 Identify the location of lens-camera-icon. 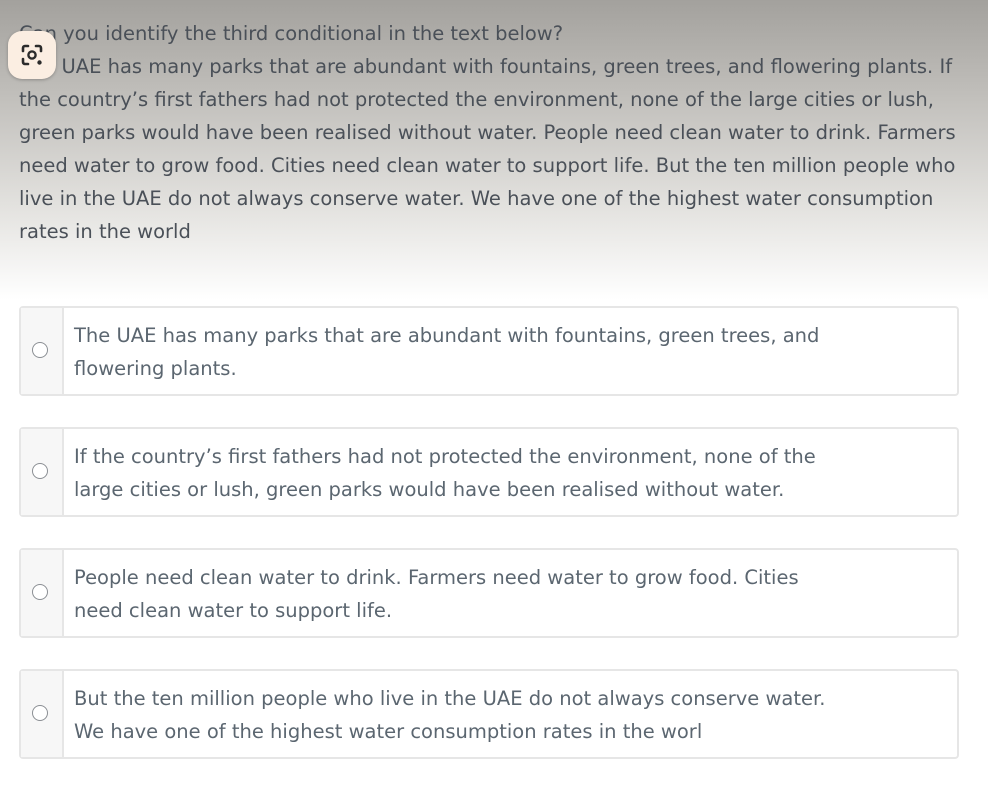
(32, 55).